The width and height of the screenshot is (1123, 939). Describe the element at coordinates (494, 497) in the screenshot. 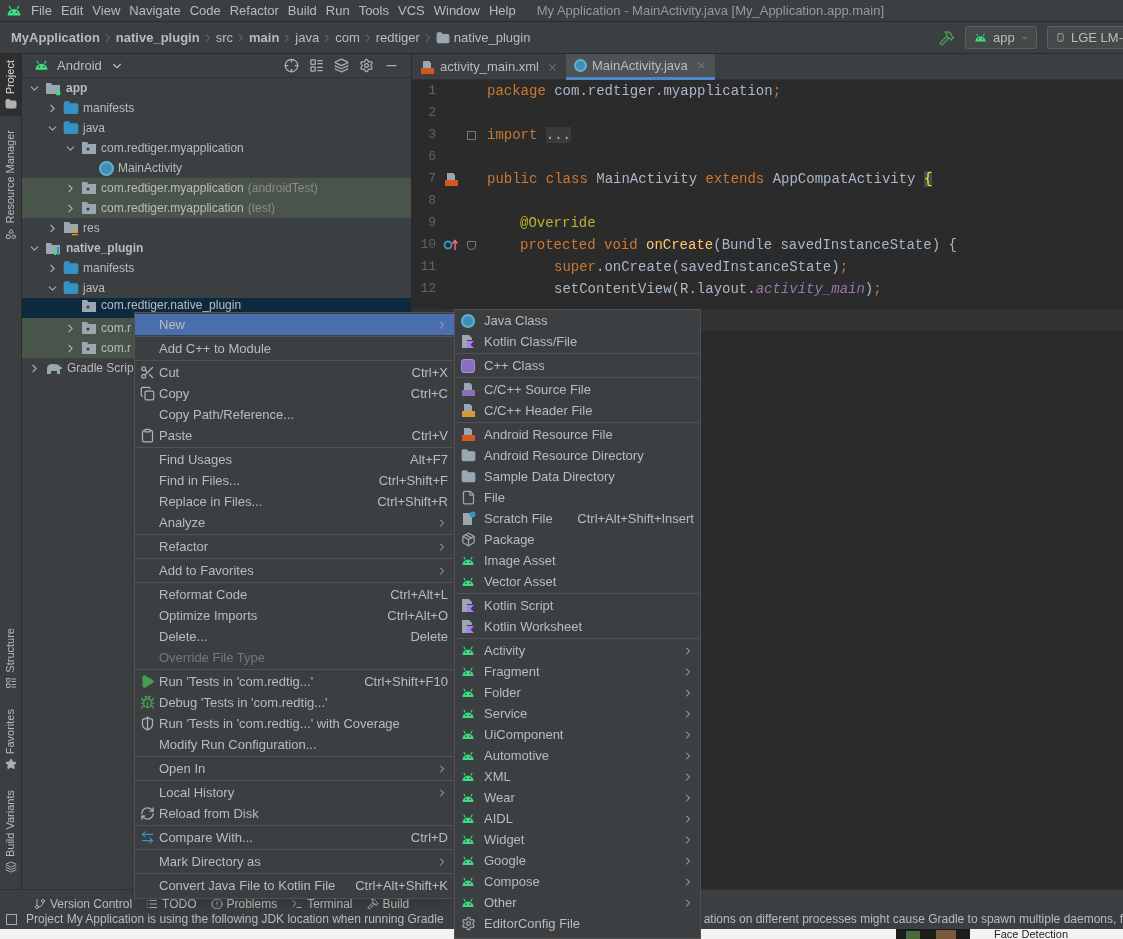

I see `menu-item-label: File` at that location.